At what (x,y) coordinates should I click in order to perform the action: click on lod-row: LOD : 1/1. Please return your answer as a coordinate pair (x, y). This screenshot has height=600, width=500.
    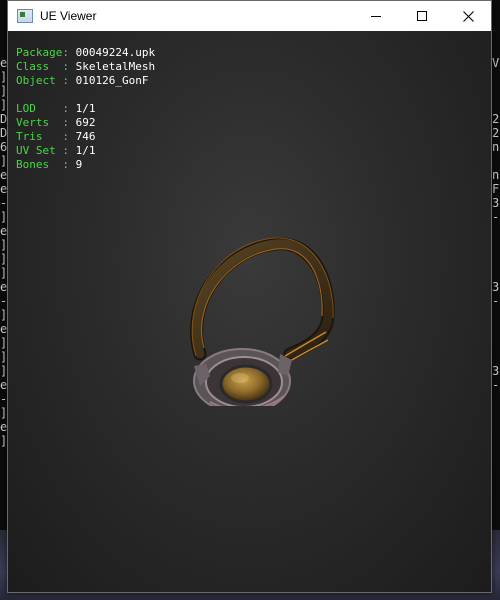
    Looking at the image, I should click on (85, 109).